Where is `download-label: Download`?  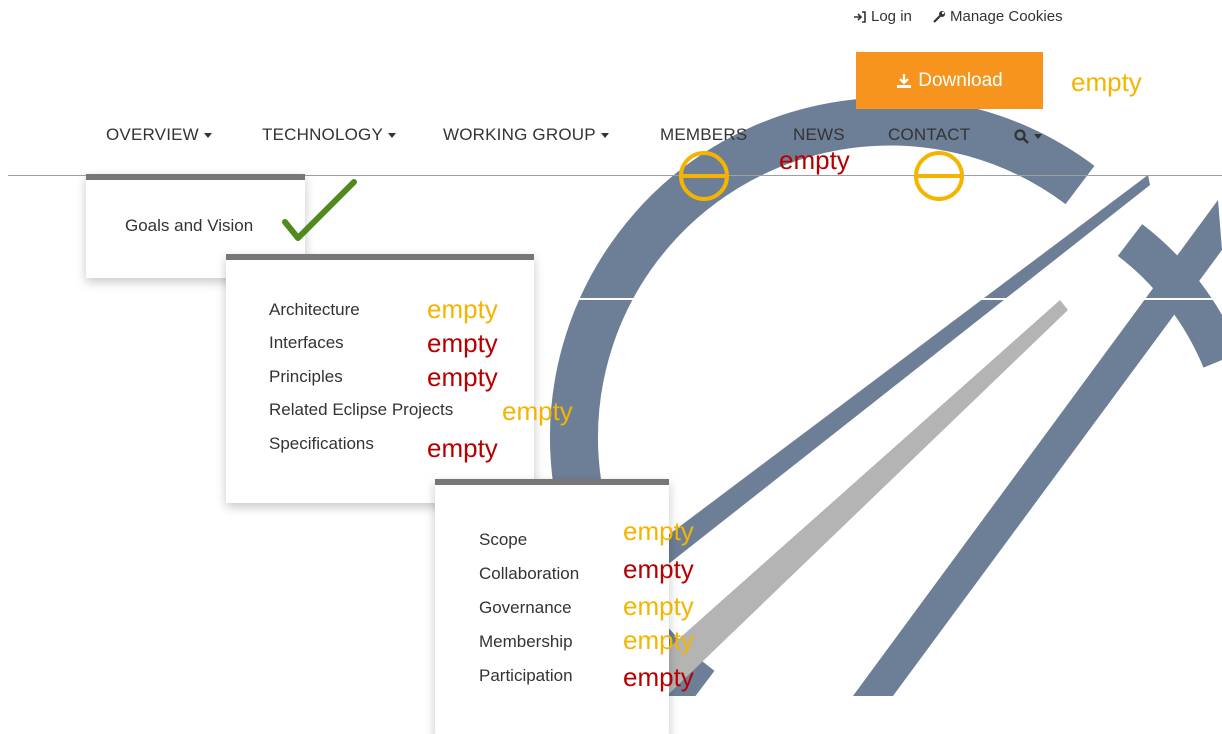
download-label: Download is located at coordinates (960, 80).